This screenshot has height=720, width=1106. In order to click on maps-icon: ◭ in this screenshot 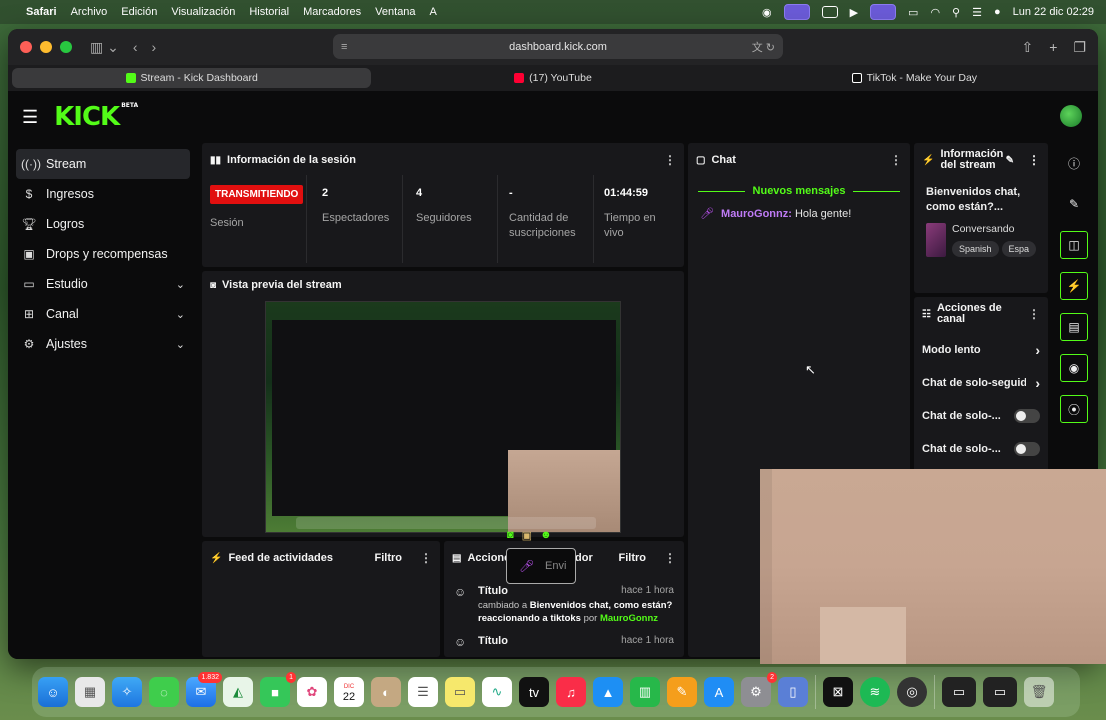, I will do `click(238, 692)`.